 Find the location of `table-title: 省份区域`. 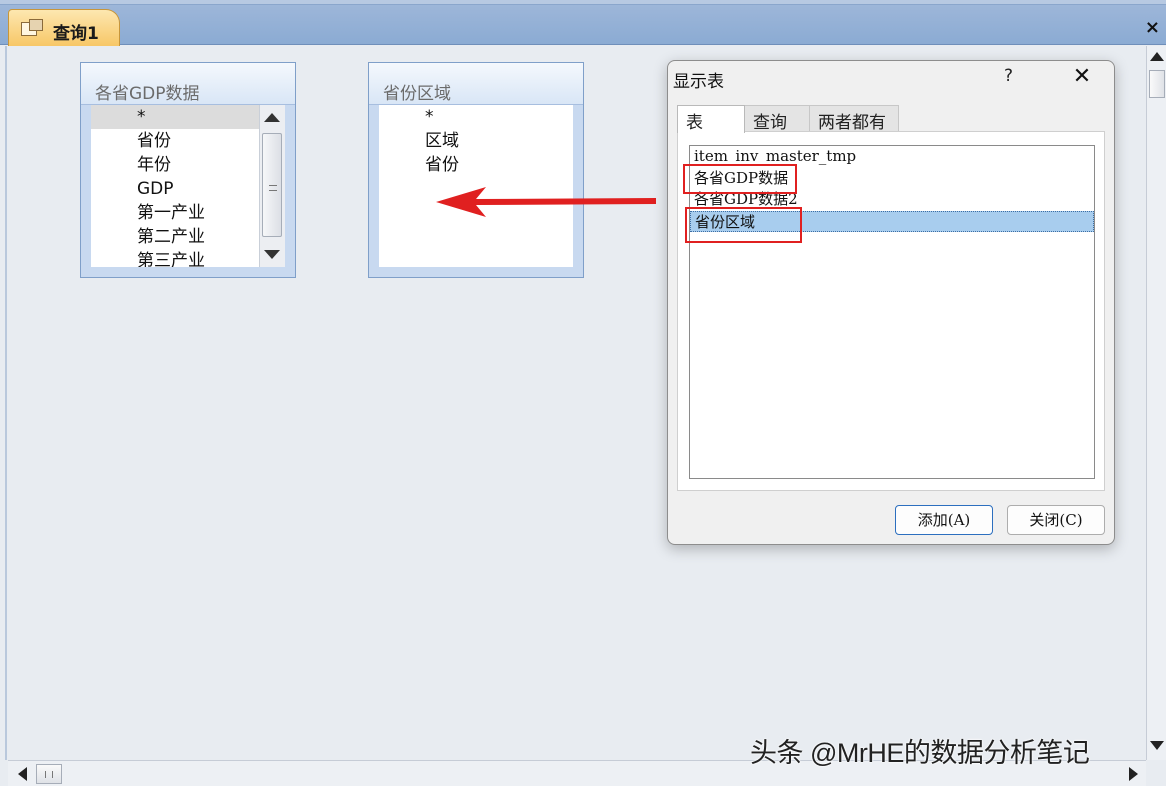

table-title: 省份区域 is located at coordinates (417, 94).